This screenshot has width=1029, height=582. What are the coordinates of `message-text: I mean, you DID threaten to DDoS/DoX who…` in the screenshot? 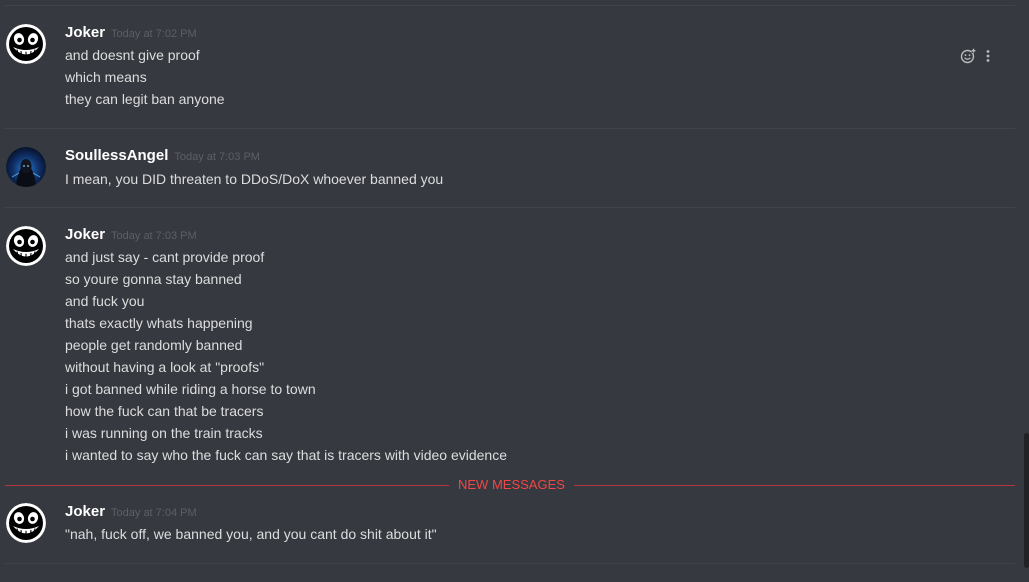 It's located at (254, 179).